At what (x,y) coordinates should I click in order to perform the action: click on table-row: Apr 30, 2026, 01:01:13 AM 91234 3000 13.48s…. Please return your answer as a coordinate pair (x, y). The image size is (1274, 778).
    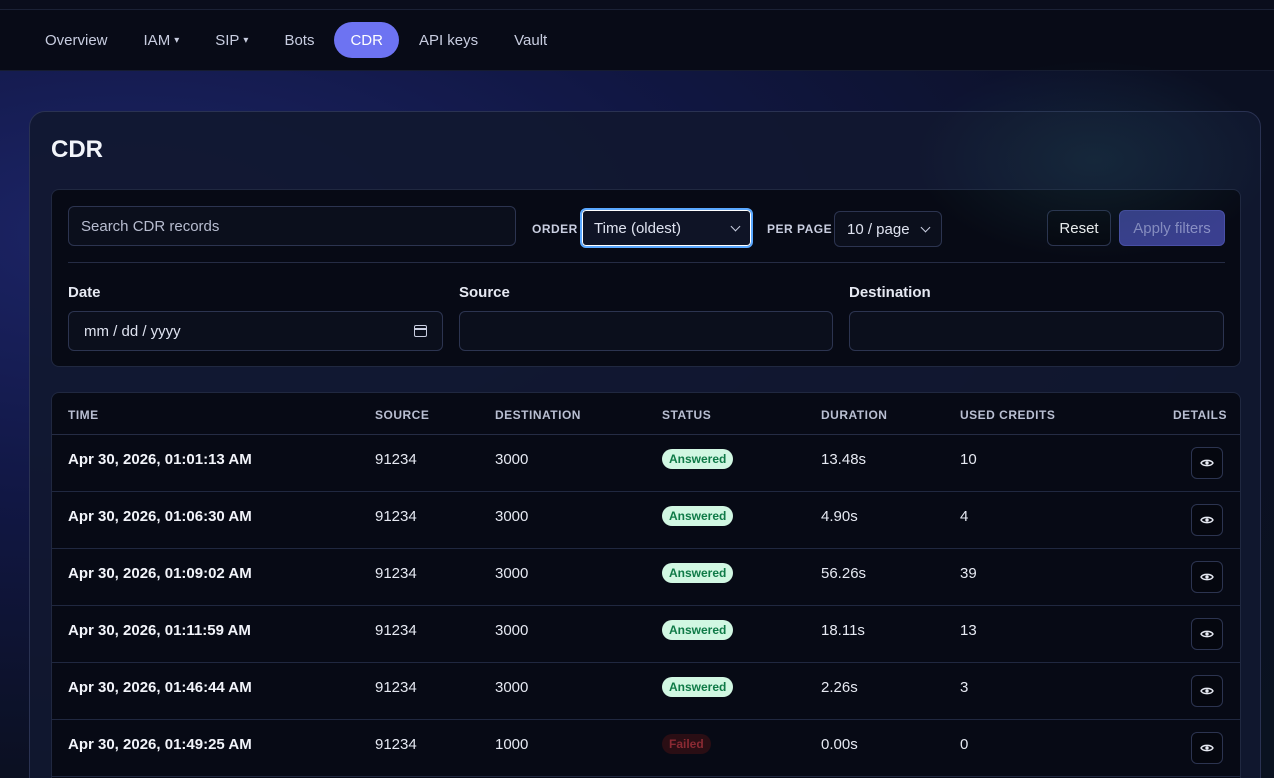
    Looking at the image, I should click on (646, 463).